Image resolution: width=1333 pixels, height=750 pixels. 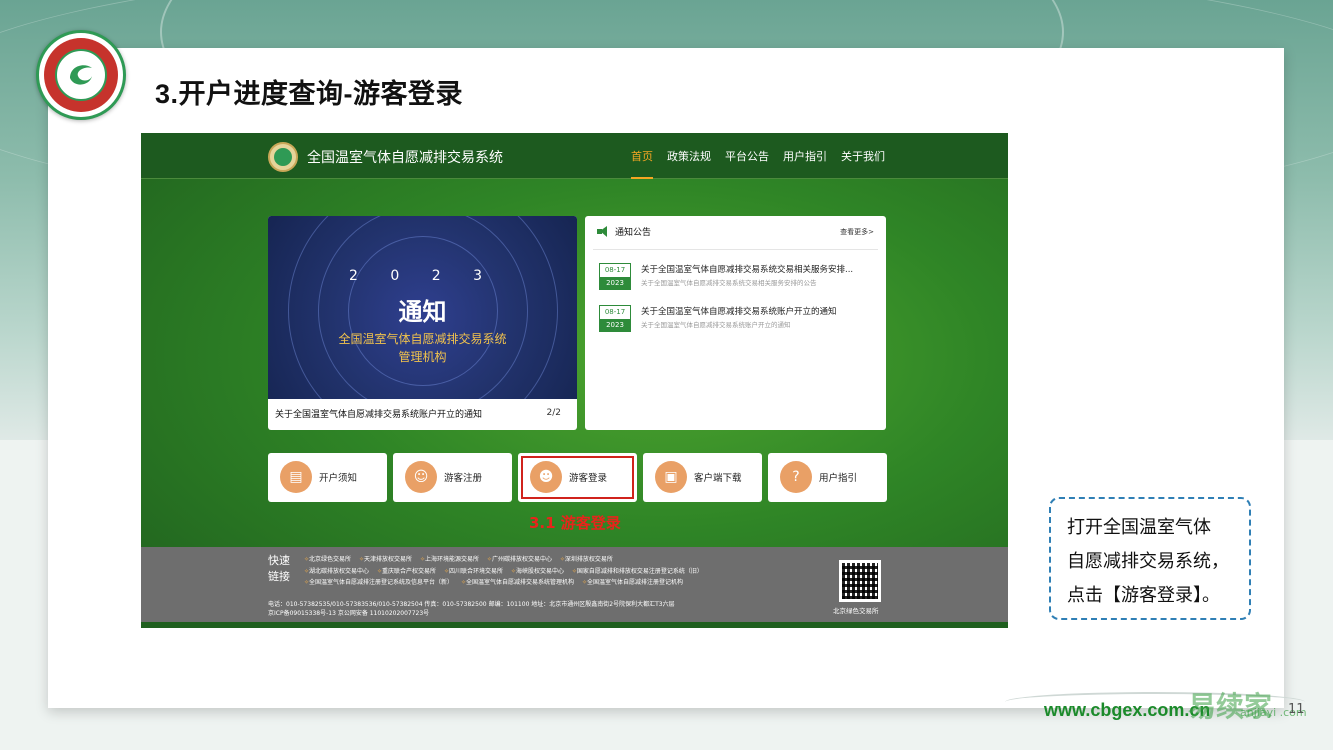 I want to click on banner-year: 2 0 2 3, so click(x=422, y=276).